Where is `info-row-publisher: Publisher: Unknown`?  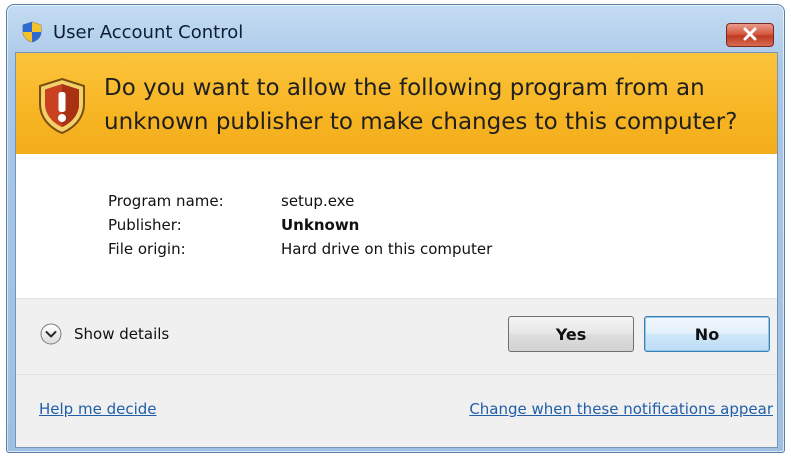
info-row-publisher: Publisher: Unknown is located at coordinates (300, 225).